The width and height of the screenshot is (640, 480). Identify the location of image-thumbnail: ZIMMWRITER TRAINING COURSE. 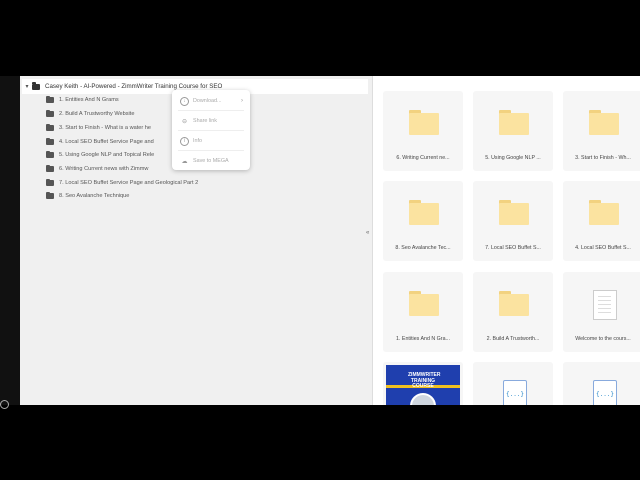
(423, 385).